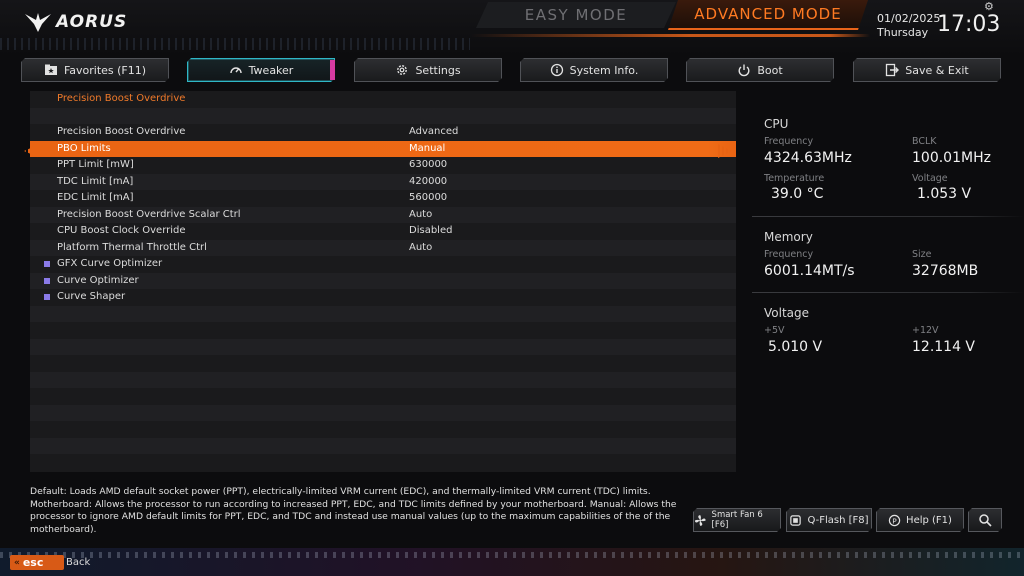 The width and height of the screenshot is (1024, 576). Describe the element at coordinates (149, 214) in the screenshot. I see `row-label: Precision Boost Overdrive Scalar Ctrl` at that location.